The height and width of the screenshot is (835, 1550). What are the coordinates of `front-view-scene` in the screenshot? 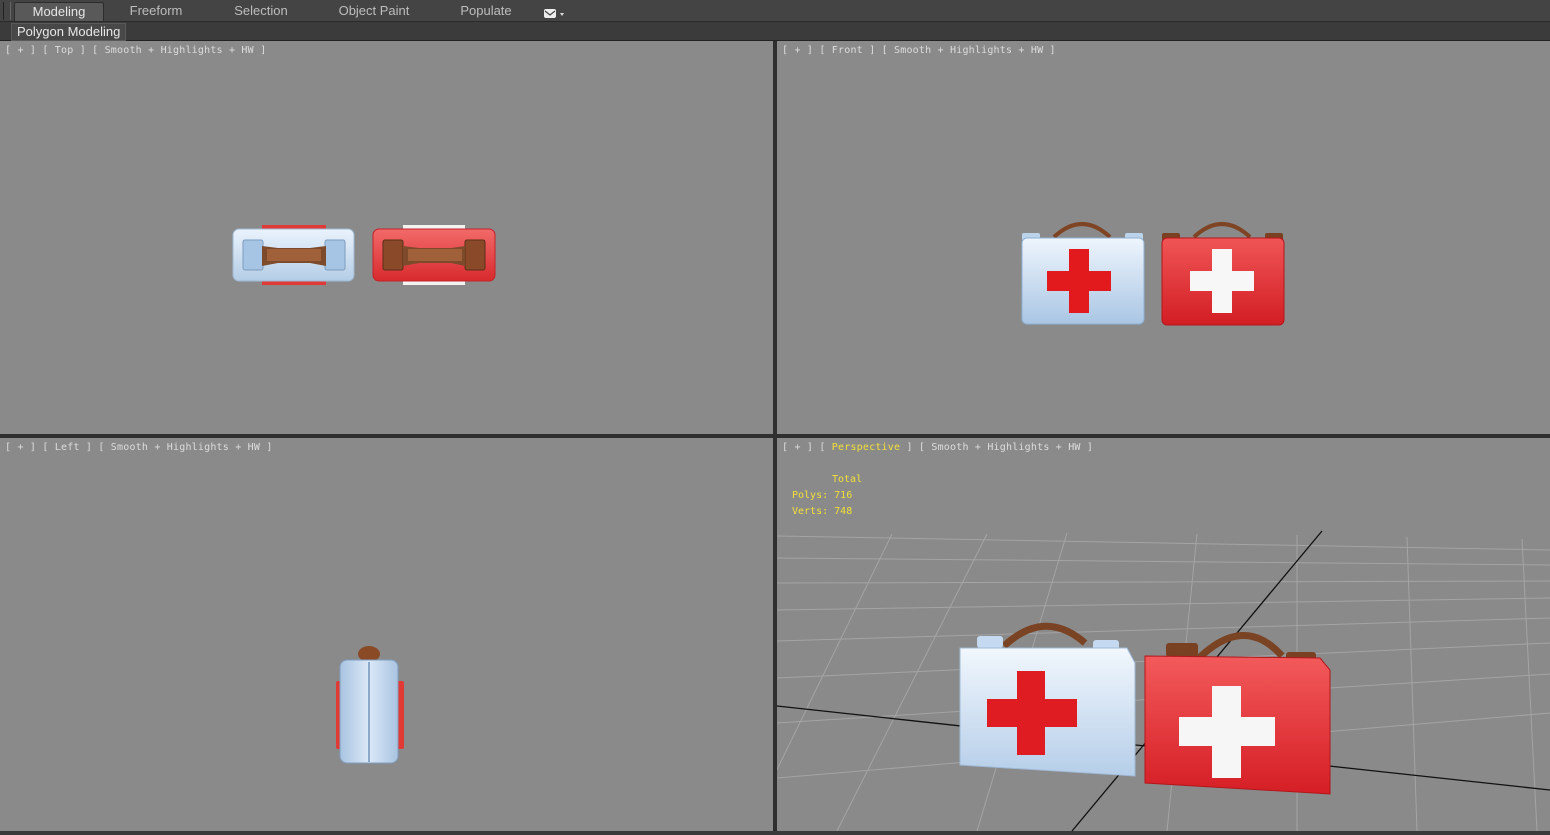 It's located at (1153, 274).